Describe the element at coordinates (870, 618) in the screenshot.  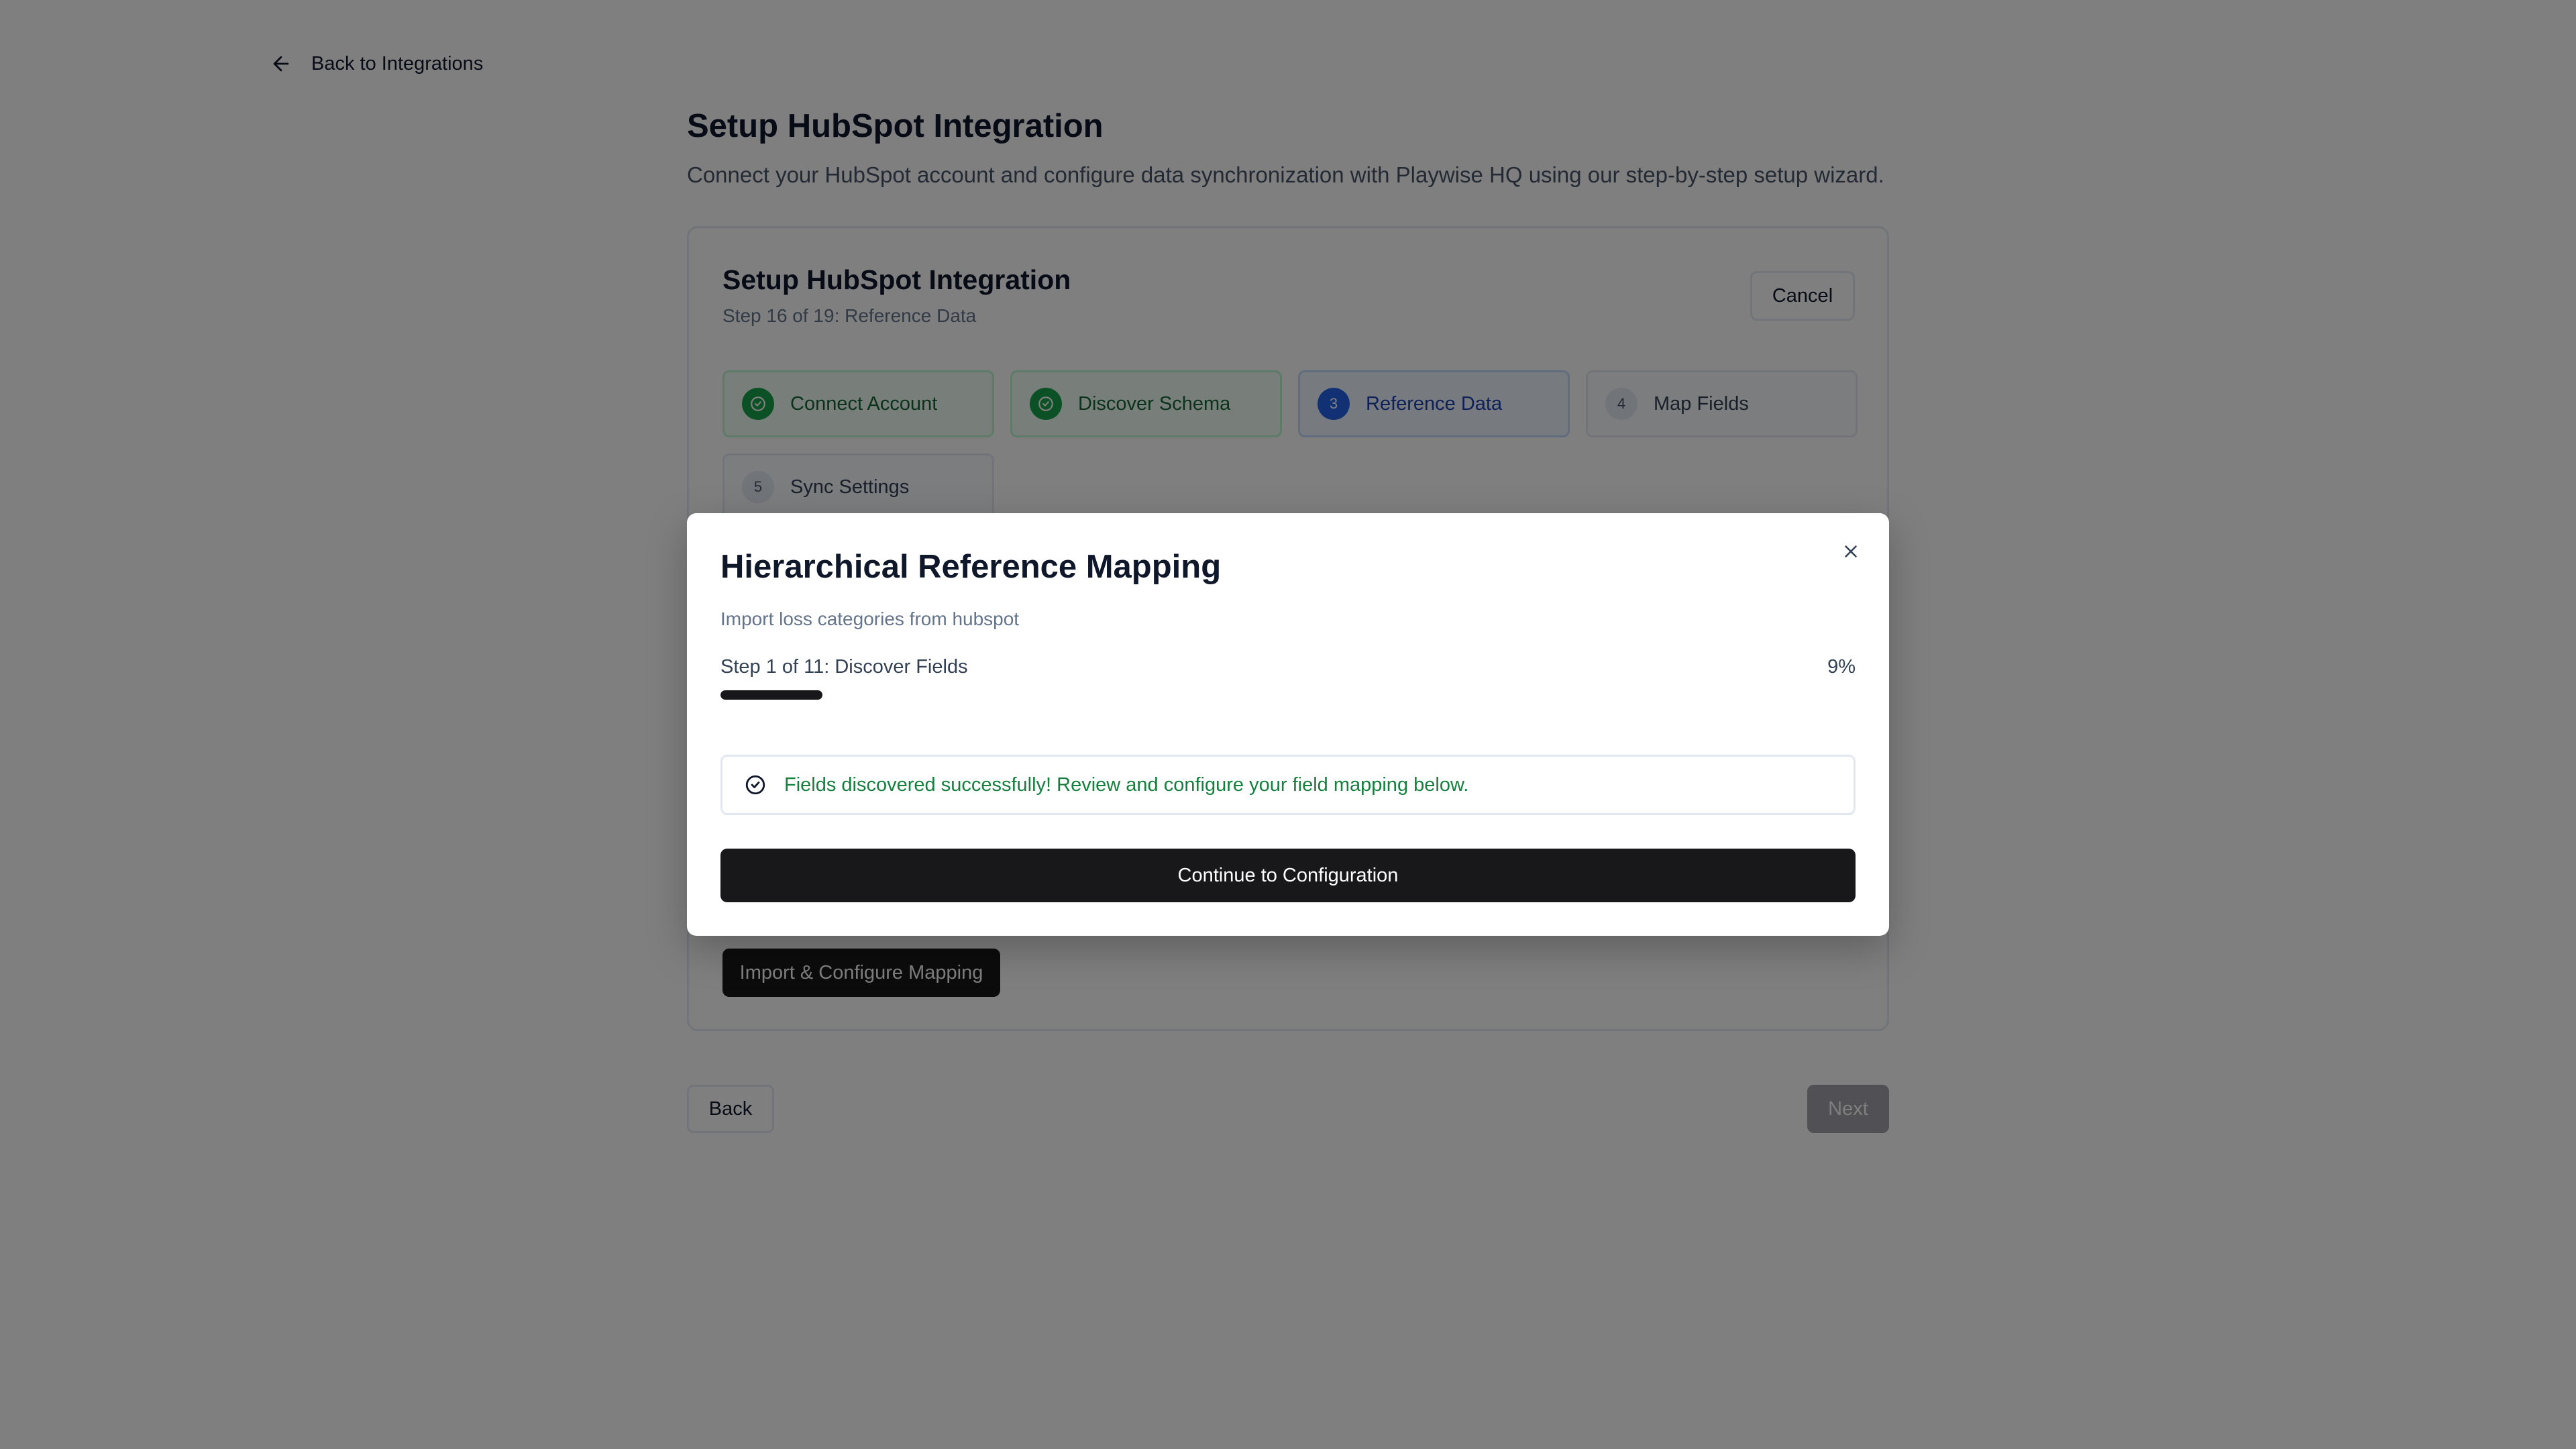
I see `dialog-subtitle: Import loss categories from hubspot` at that location.